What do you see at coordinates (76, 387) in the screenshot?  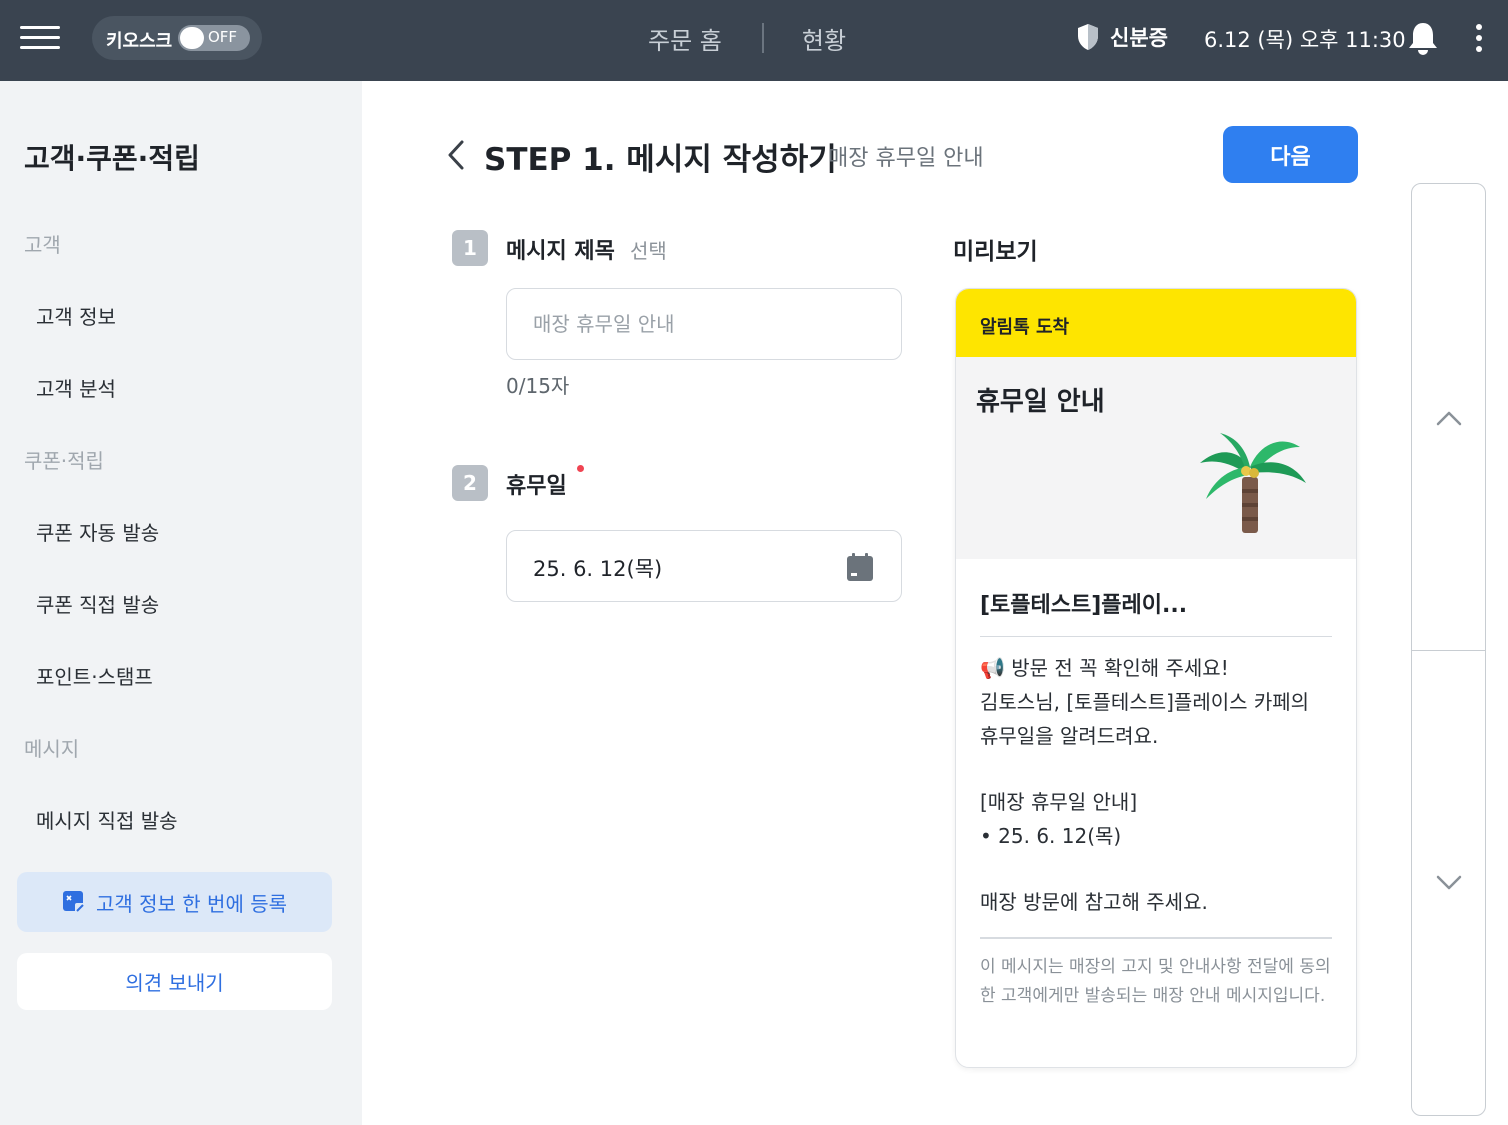 I see `sidebar-item-customer-analysis: 고객 분석` at bounding box center [76, 387].